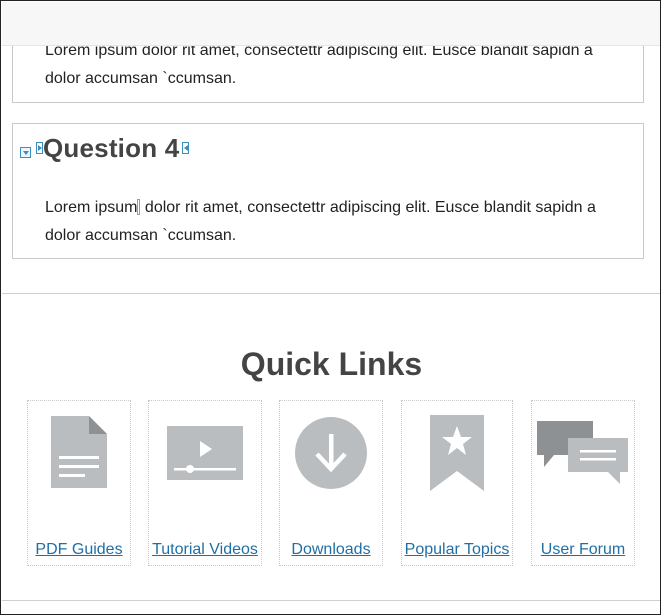 The height and width of the screenshot is (615, 661). What do you see at coordinates (331, 24) in the screenshot?
I see `top-bar` at bounding box center [331, 24].